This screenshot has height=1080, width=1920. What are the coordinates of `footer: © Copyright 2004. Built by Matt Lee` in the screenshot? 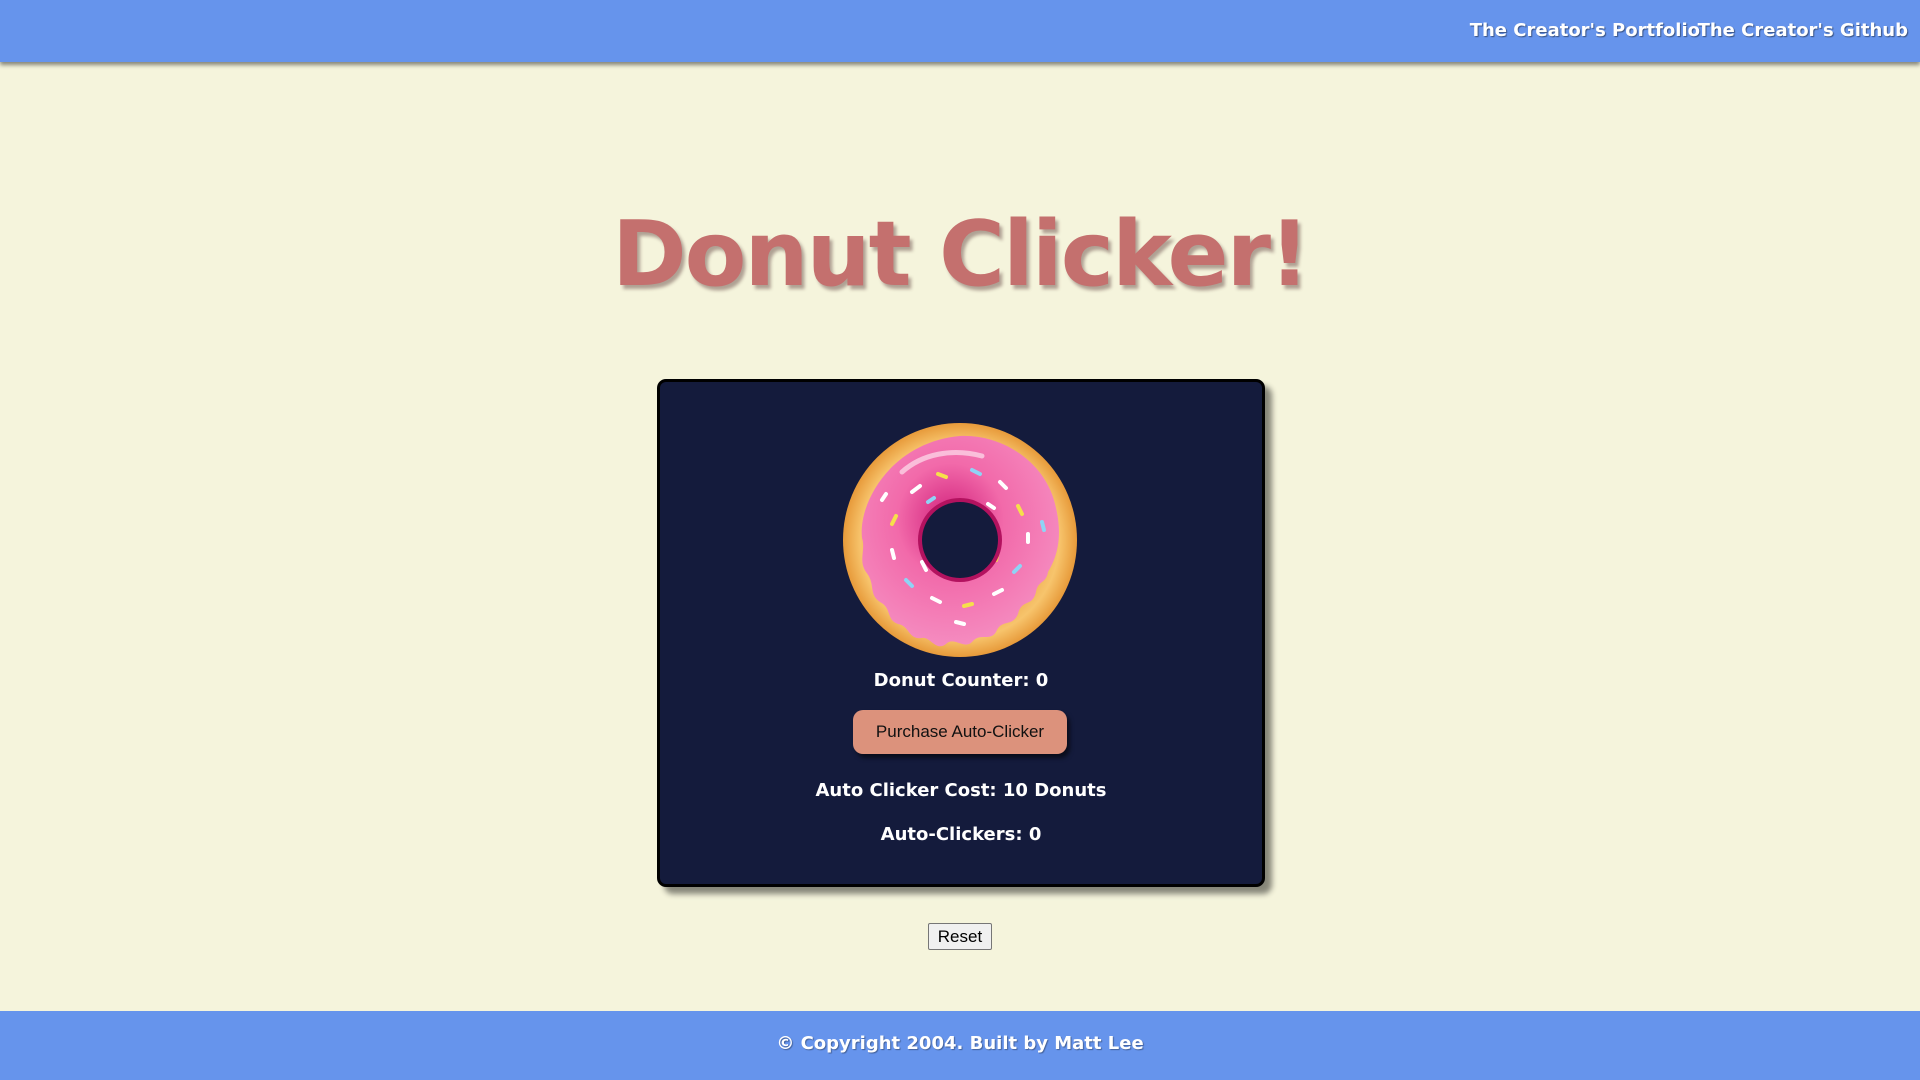 It's located at (960, 1045).